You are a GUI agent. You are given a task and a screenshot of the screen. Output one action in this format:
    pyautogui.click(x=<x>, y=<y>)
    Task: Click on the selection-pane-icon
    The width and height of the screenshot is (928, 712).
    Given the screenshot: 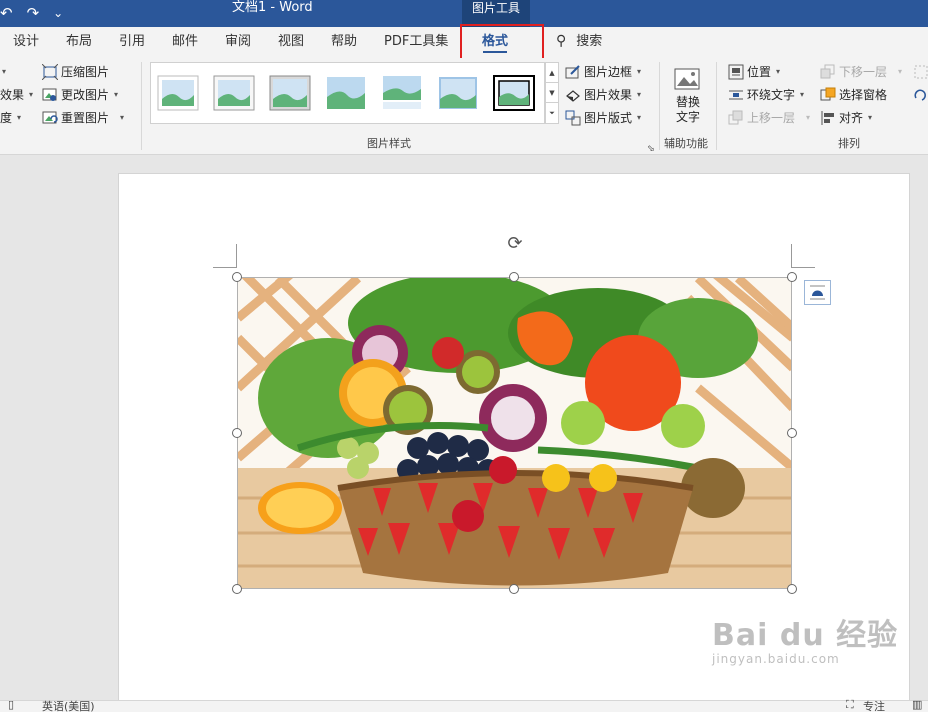 What is the action you would take?
    pyautogui.click(x=828, y=95)
    